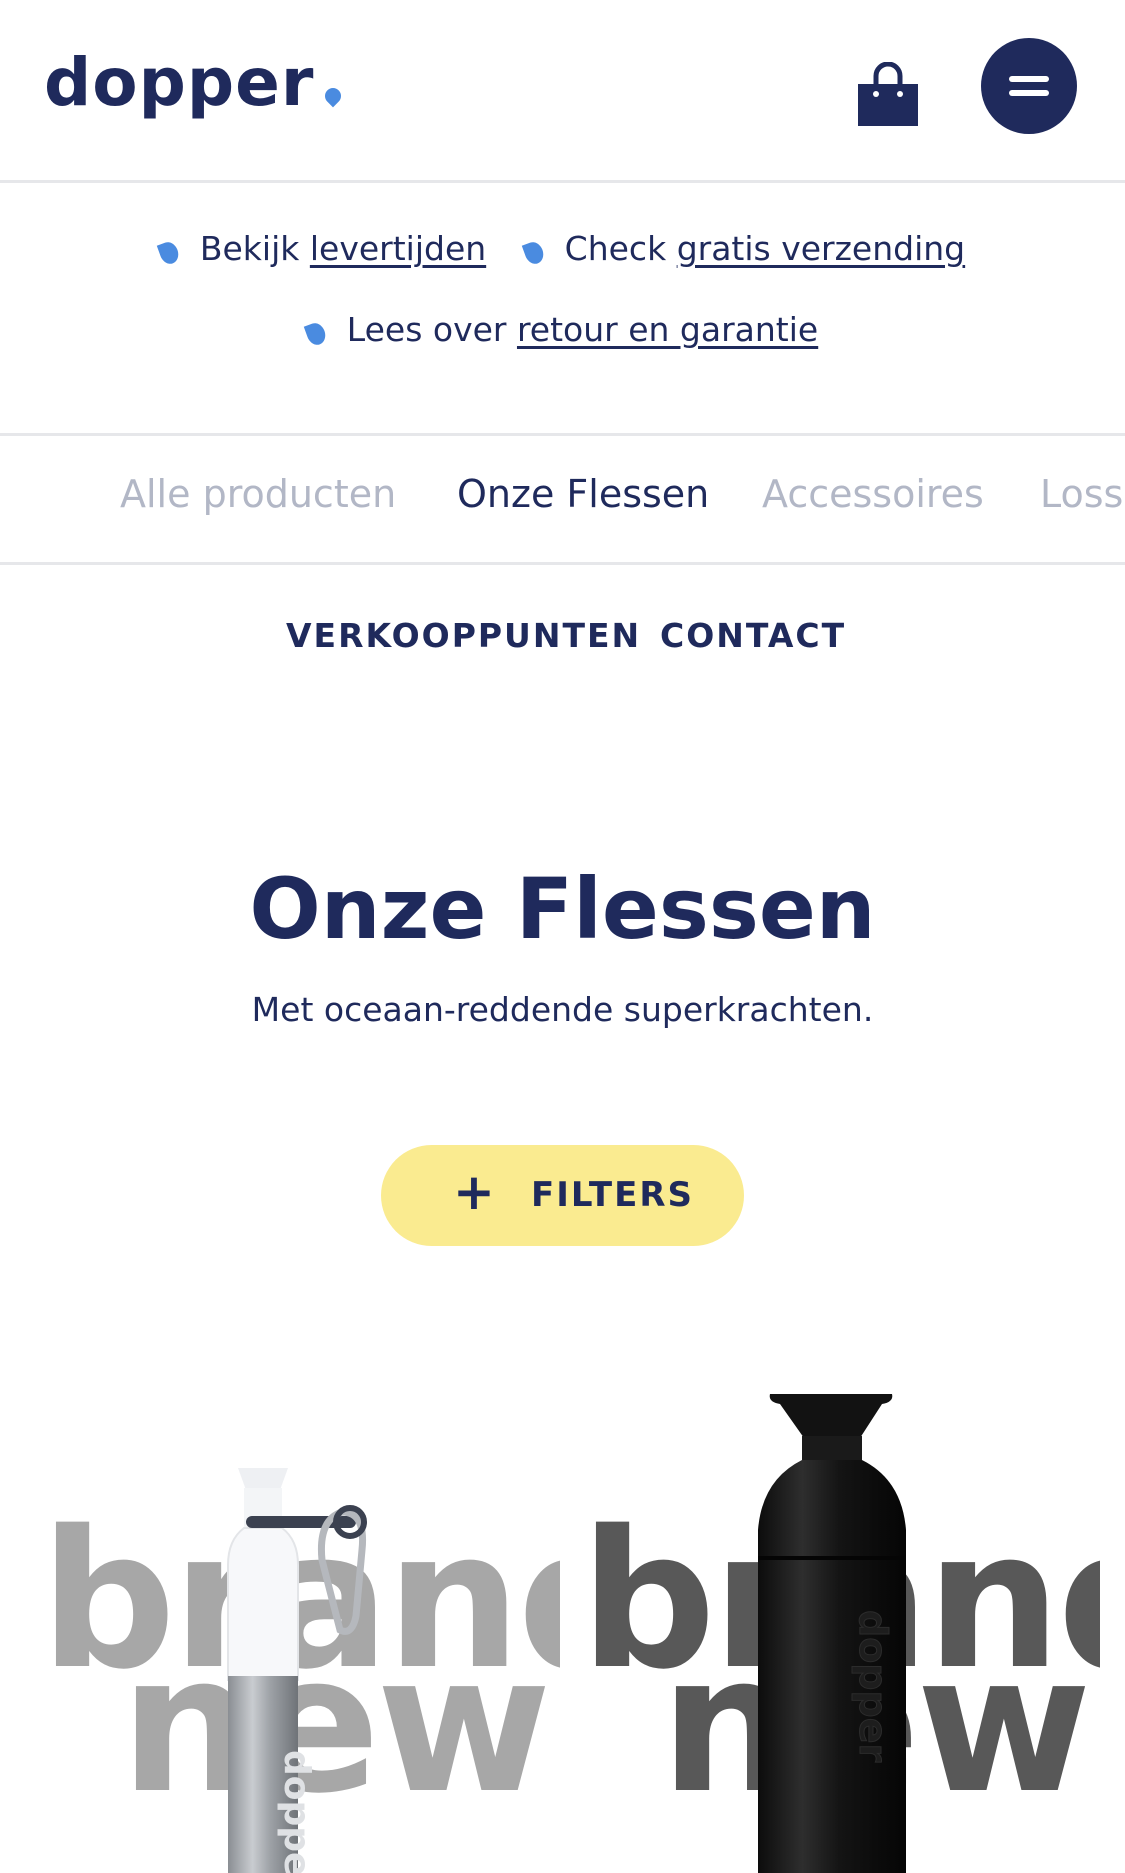 This screenshot has height=1873, width=1125. Describe the element at coordinates (562, 1009) in the screenshot. I see `page-subtitle: Met oceaan-reddende superkrachten.` at that location.